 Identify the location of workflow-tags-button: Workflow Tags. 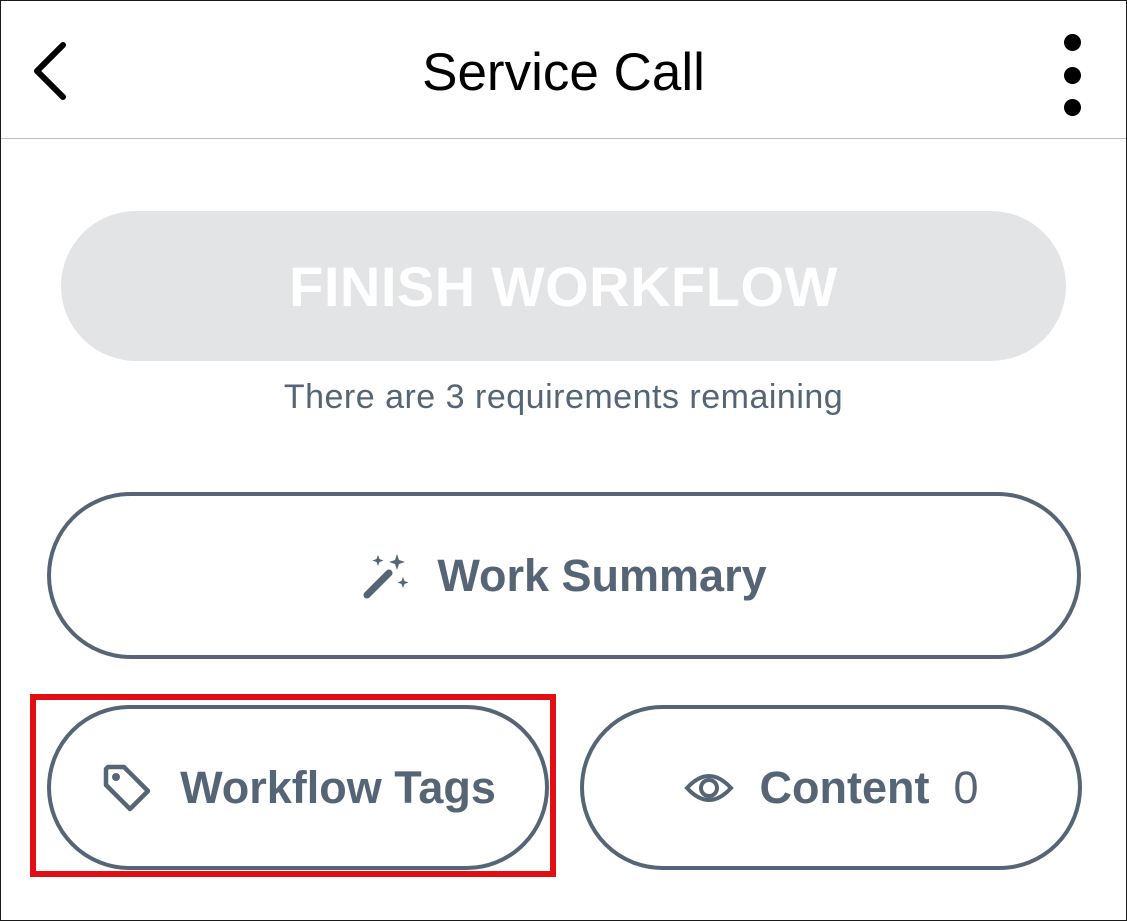
(298, 787).